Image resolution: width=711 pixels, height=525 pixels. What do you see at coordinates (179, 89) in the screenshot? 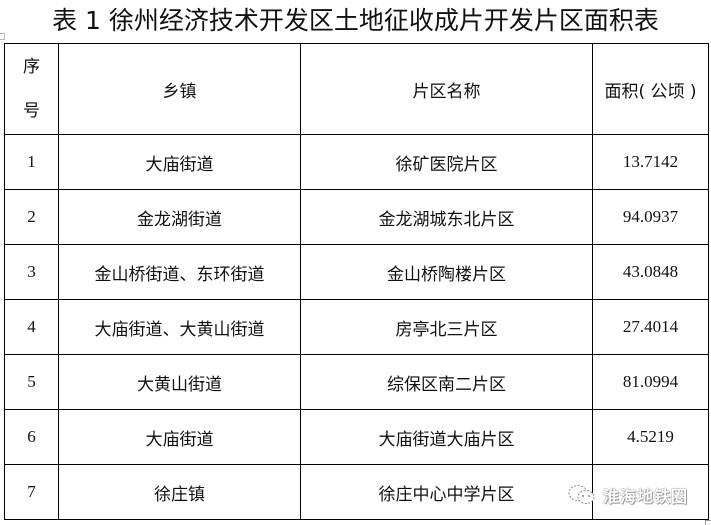
I see `header-town: 乡镇` at bounding box center [179, 89].